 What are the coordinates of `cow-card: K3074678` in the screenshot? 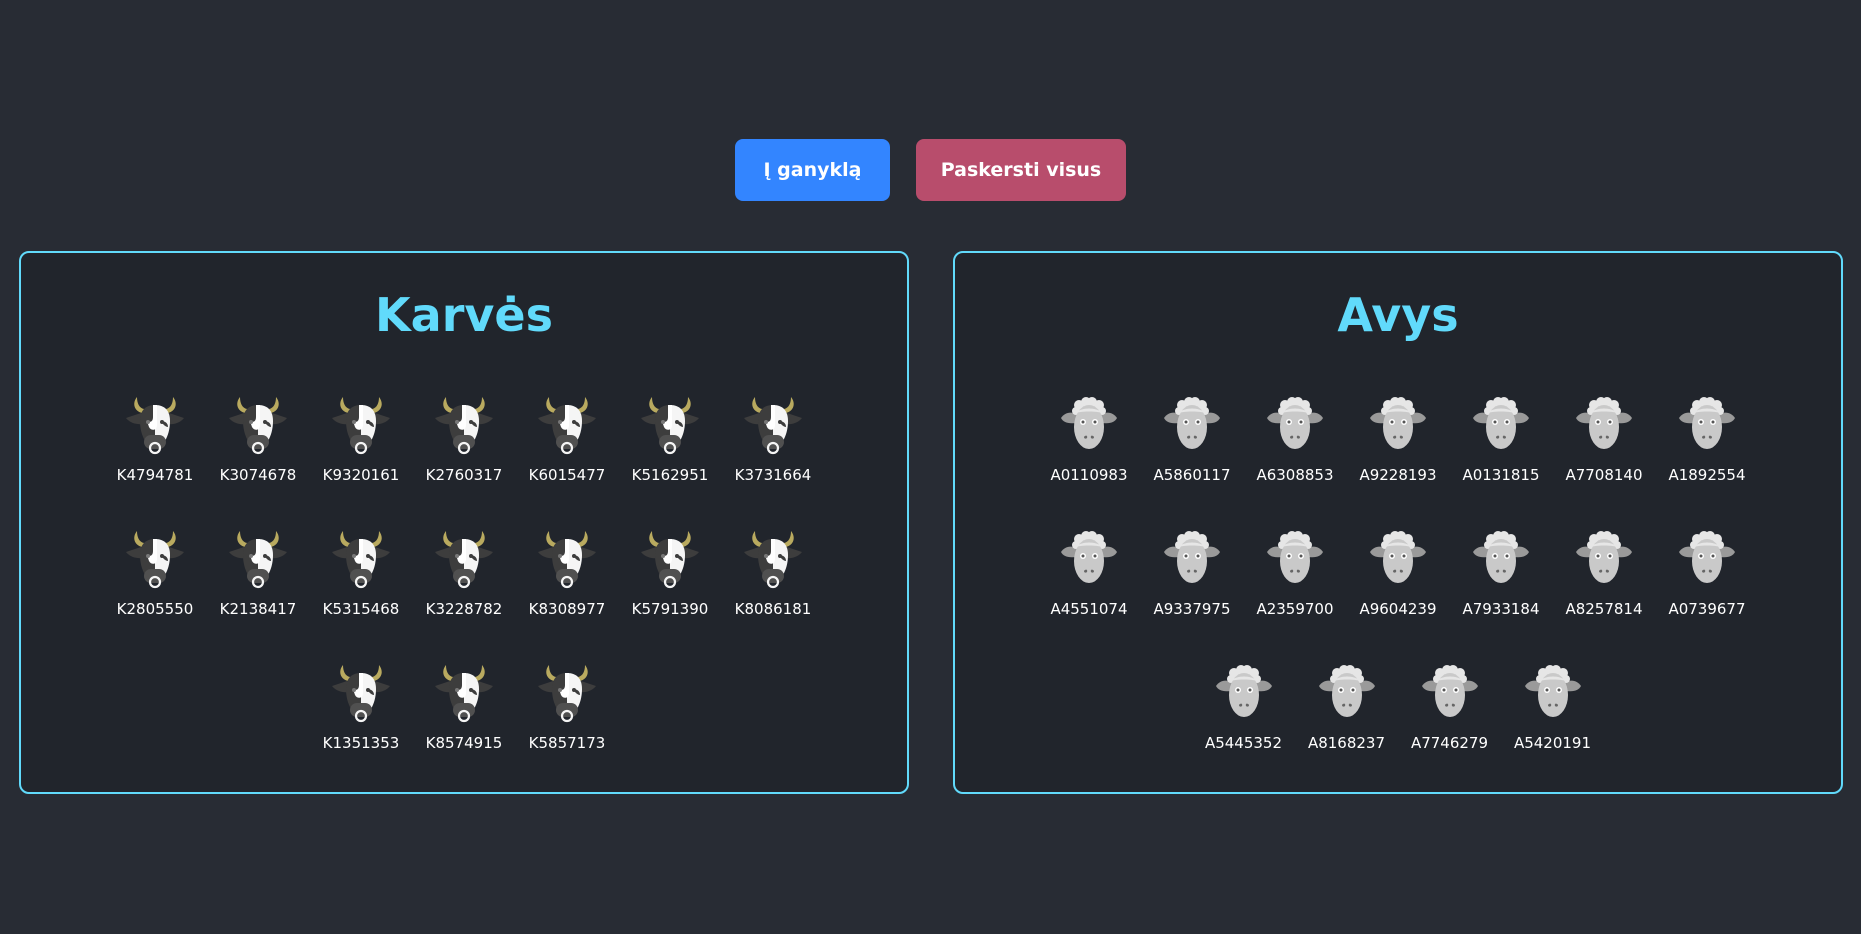 It's located at (258, 458).